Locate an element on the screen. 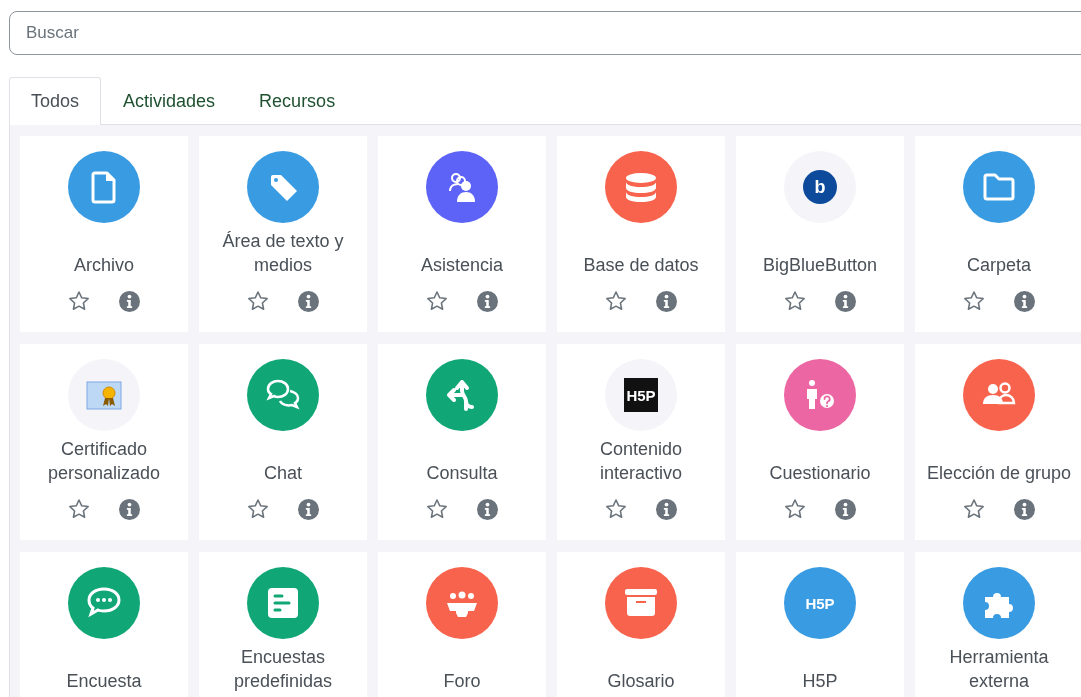 Image resolution: width=1081 pixels, height=697 pixels. module-card: Archivo is located at coordinates (104, 234).